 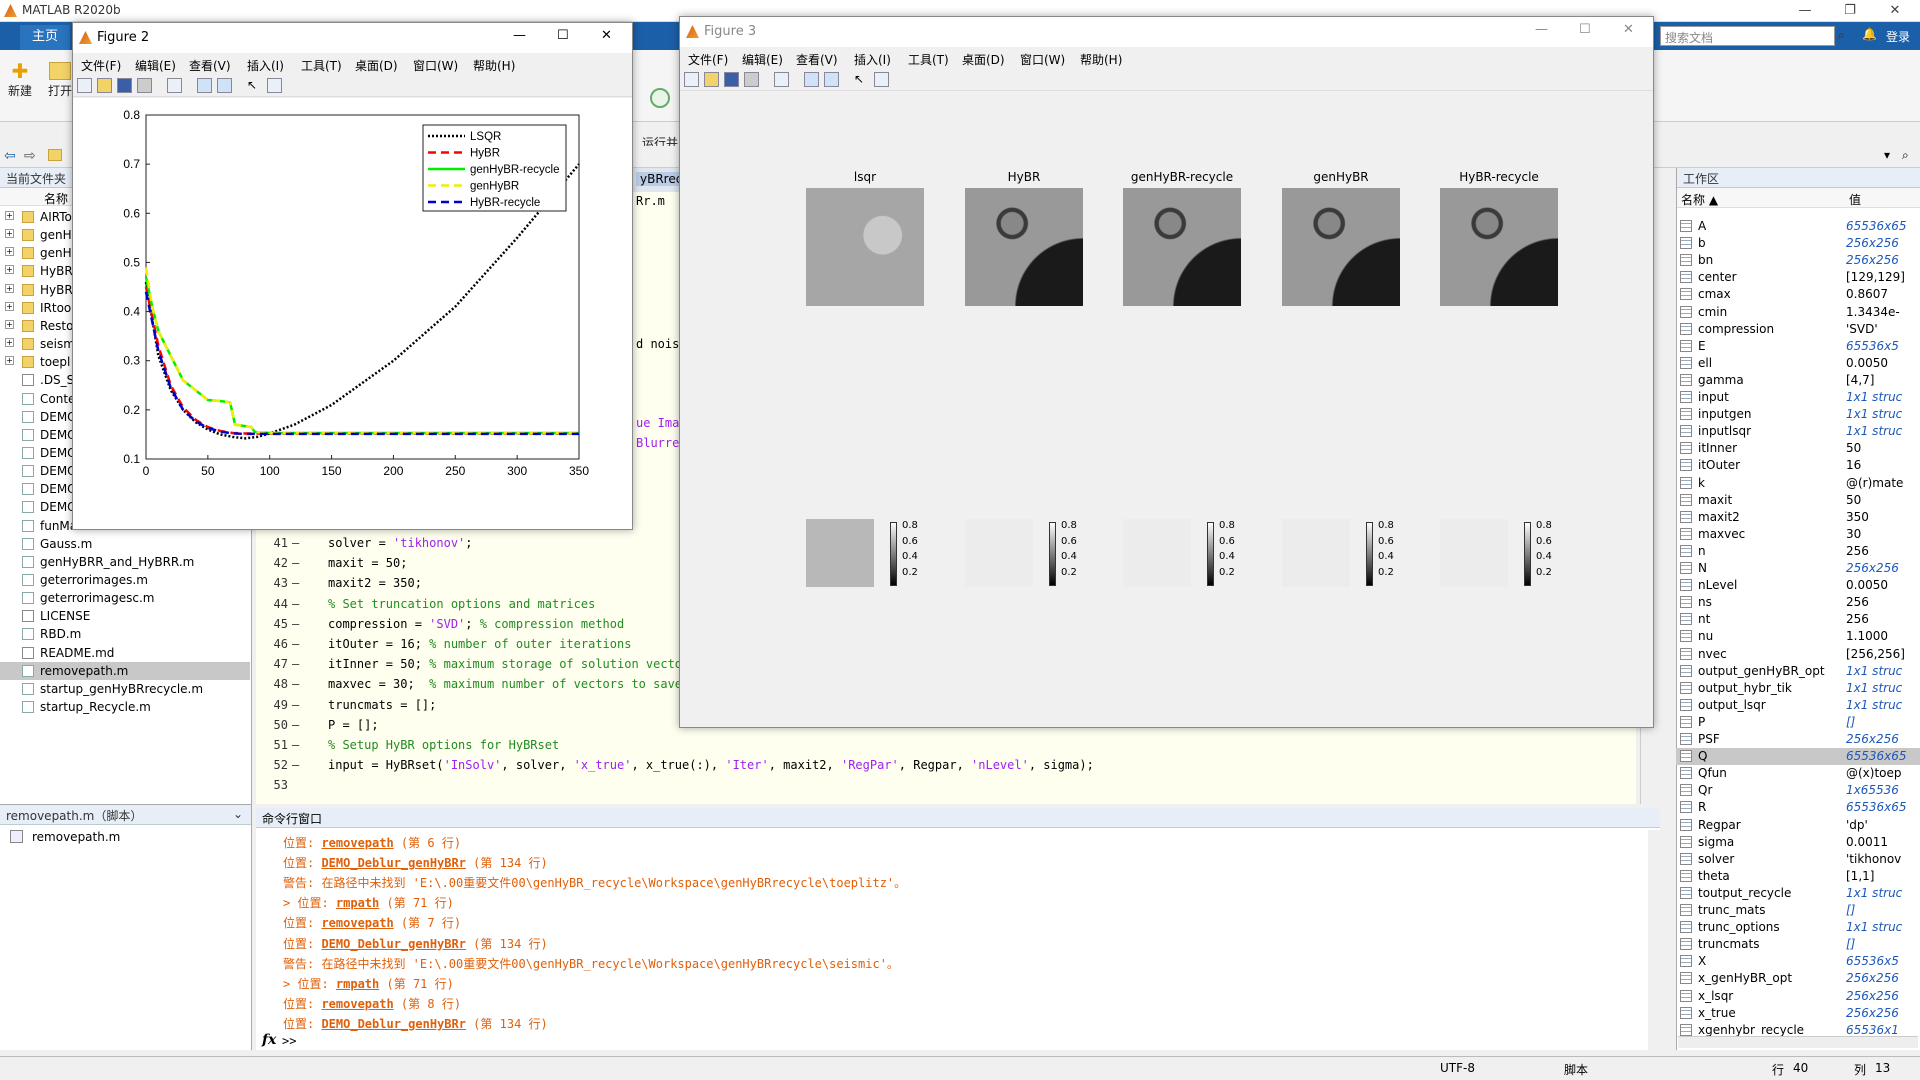 I want to click on open-button: 打开, so click(x=60, y=79).